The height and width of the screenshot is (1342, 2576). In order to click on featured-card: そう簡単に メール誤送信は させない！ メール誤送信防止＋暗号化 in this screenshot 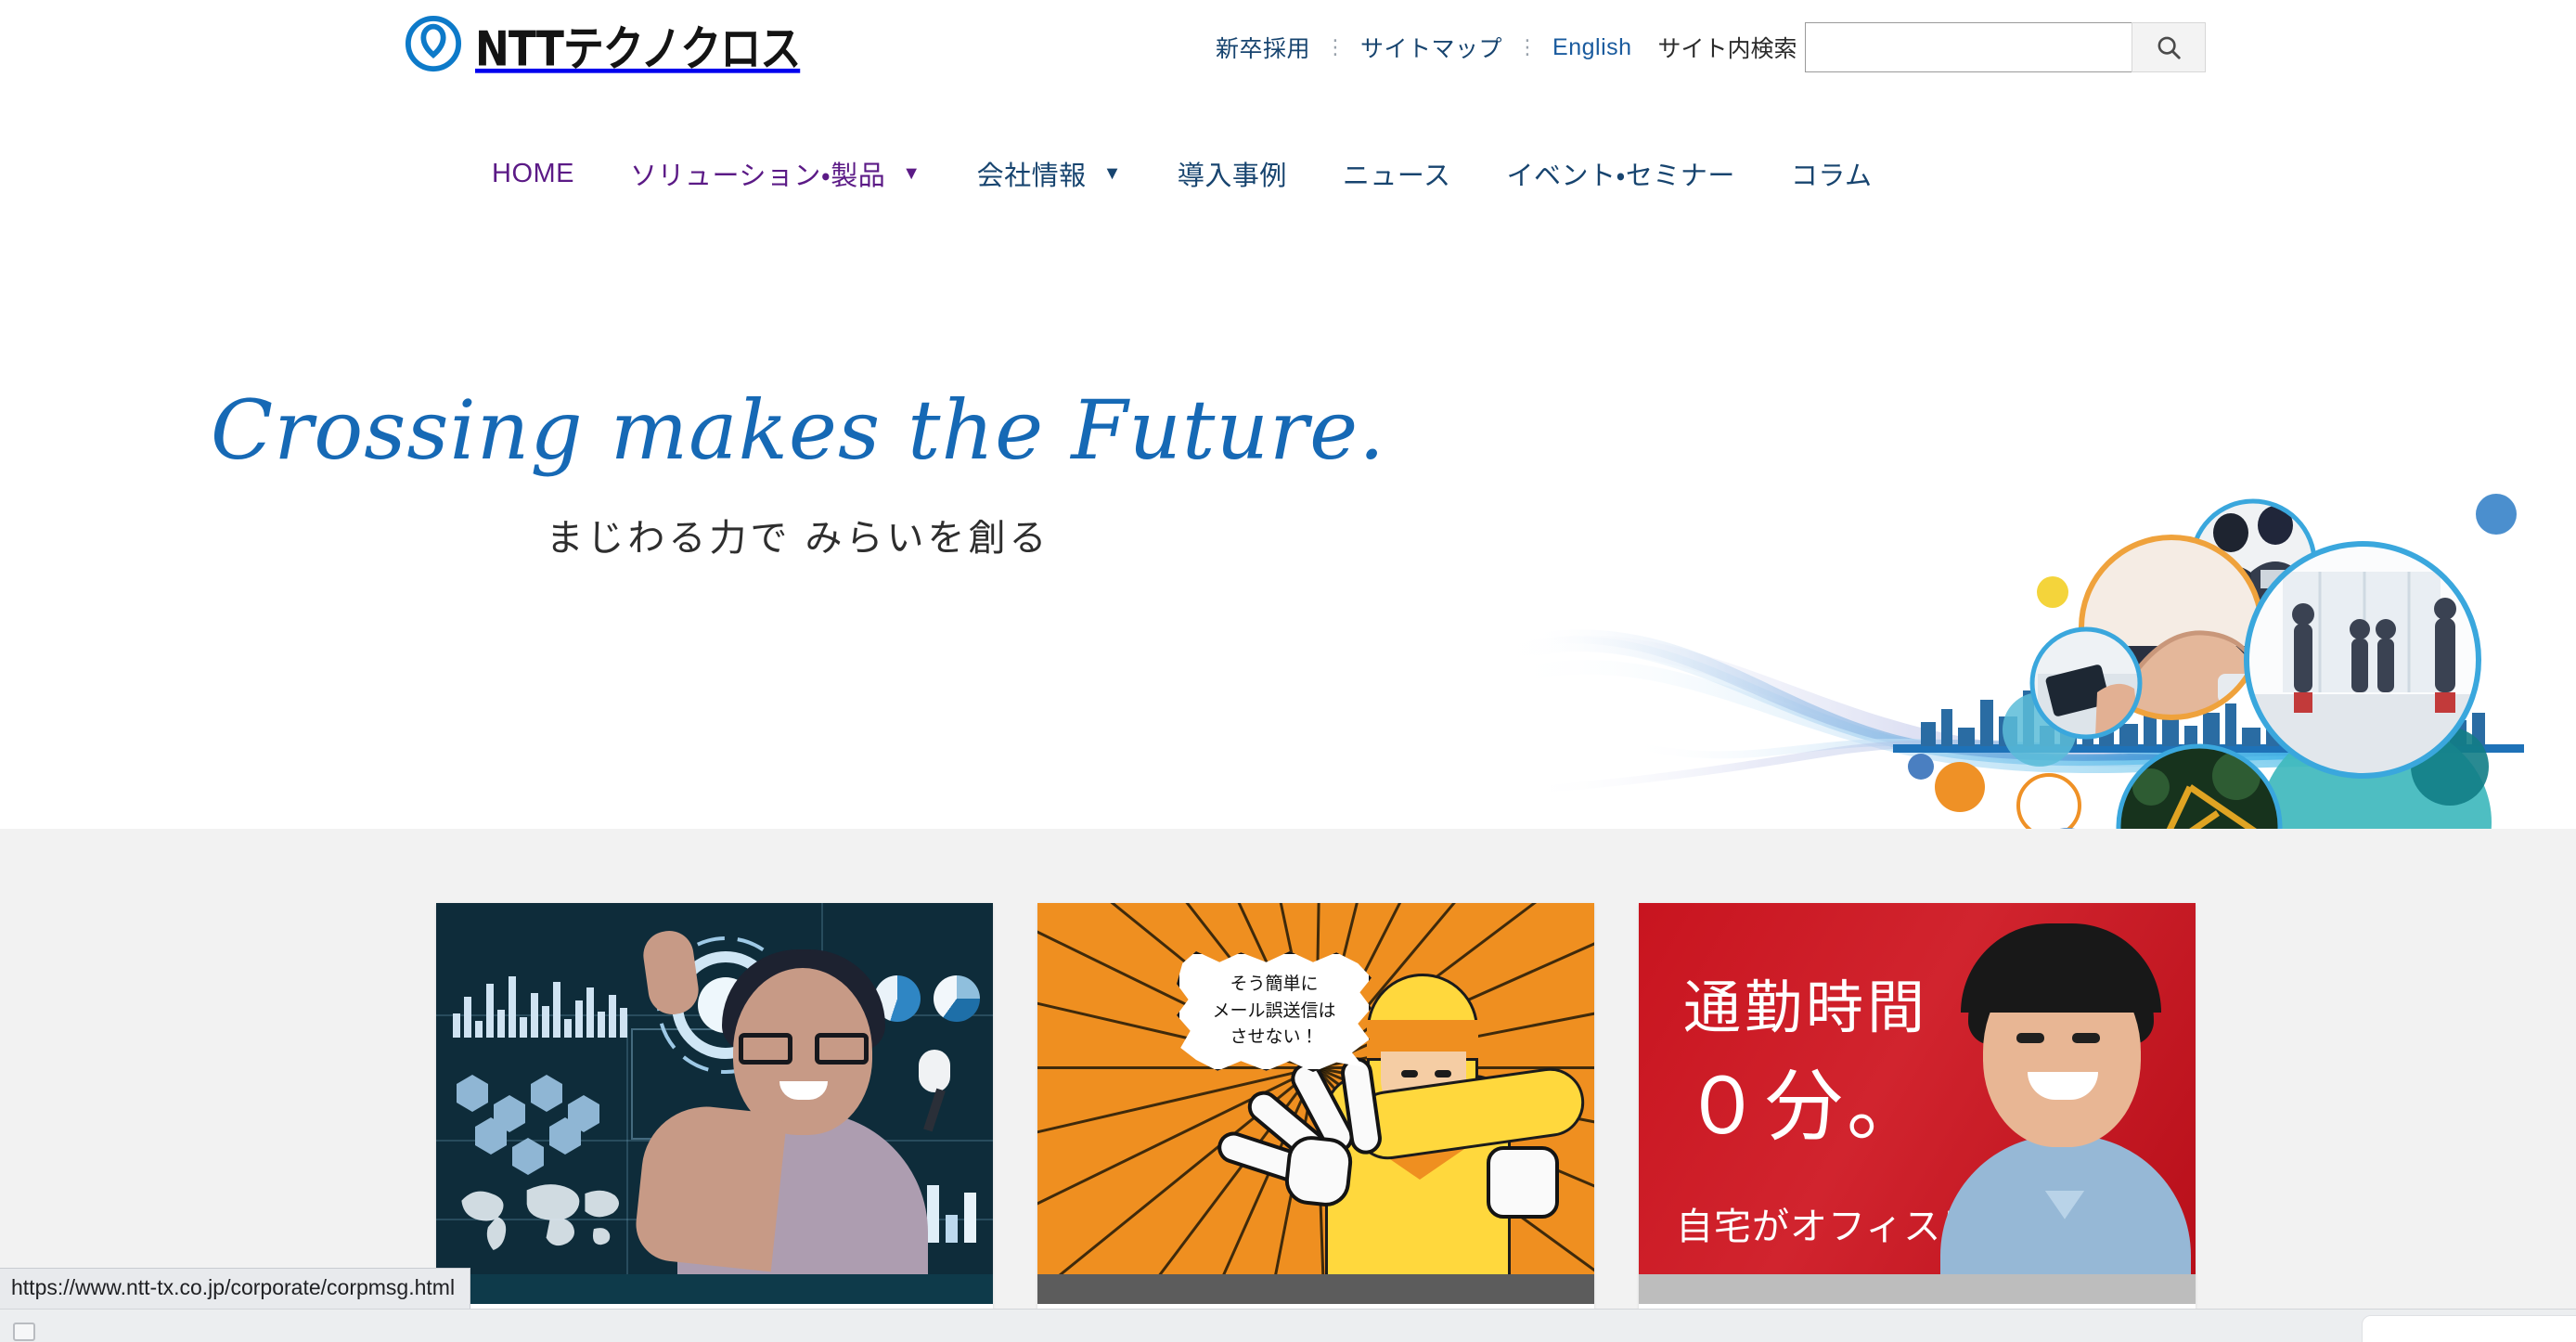, I will do `click(1316, 1106)`.